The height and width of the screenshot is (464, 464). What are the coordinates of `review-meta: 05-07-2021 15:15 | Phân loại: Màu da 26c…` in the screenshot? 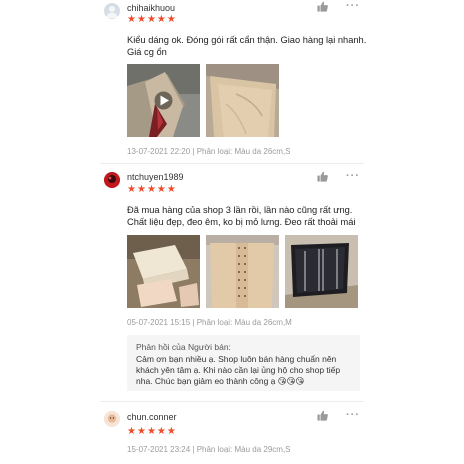 It's located at (209, 322).